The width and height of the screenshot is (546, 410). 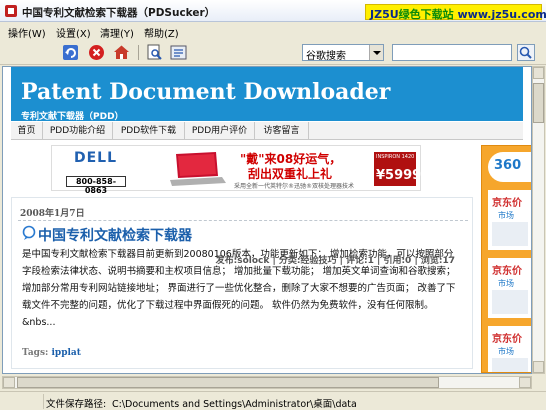 What do you see at coordinates (452, 52) in the screenshot?
I see `search-input` at bounding box center [452, 52].